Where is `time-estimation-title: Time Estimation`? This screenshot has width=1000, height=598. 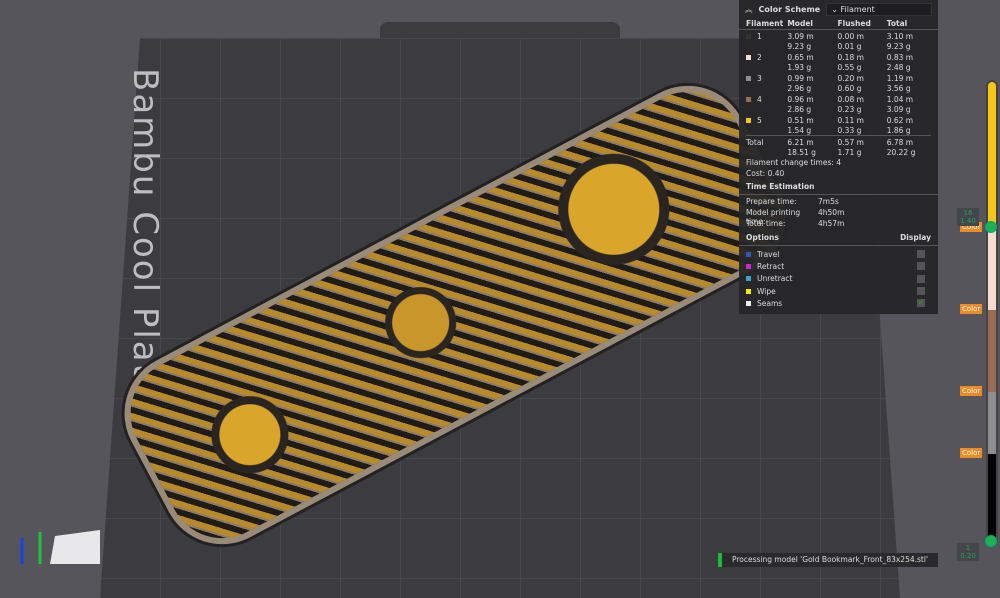
time-estimation-title: Time Estimation is located at coordinates (838, 187).